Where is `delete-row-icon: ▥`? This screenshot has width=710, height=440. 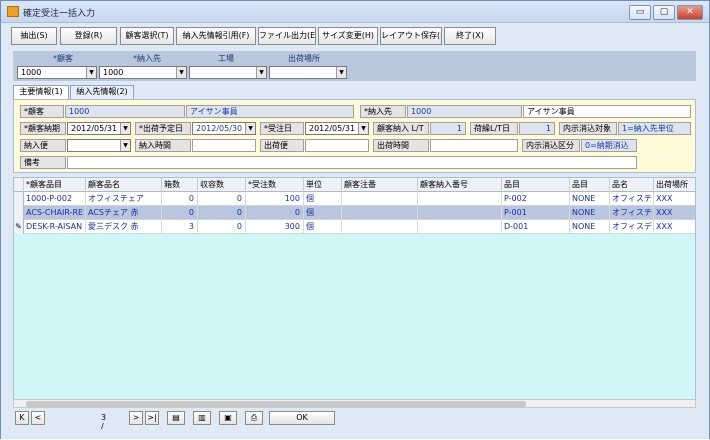
delete-row-icon: ▥ is located at coordinates (202, 418).